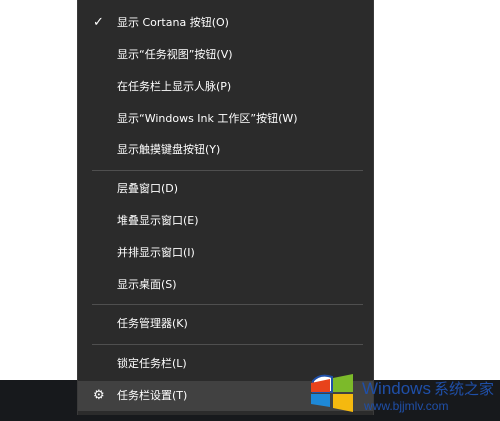 The width and height of the screenshot is (500, 421). Describe the element at coordinates (225, 324) in the screenshot. I see `menu-item-task-manager: 任务管理器(K)` at that location.